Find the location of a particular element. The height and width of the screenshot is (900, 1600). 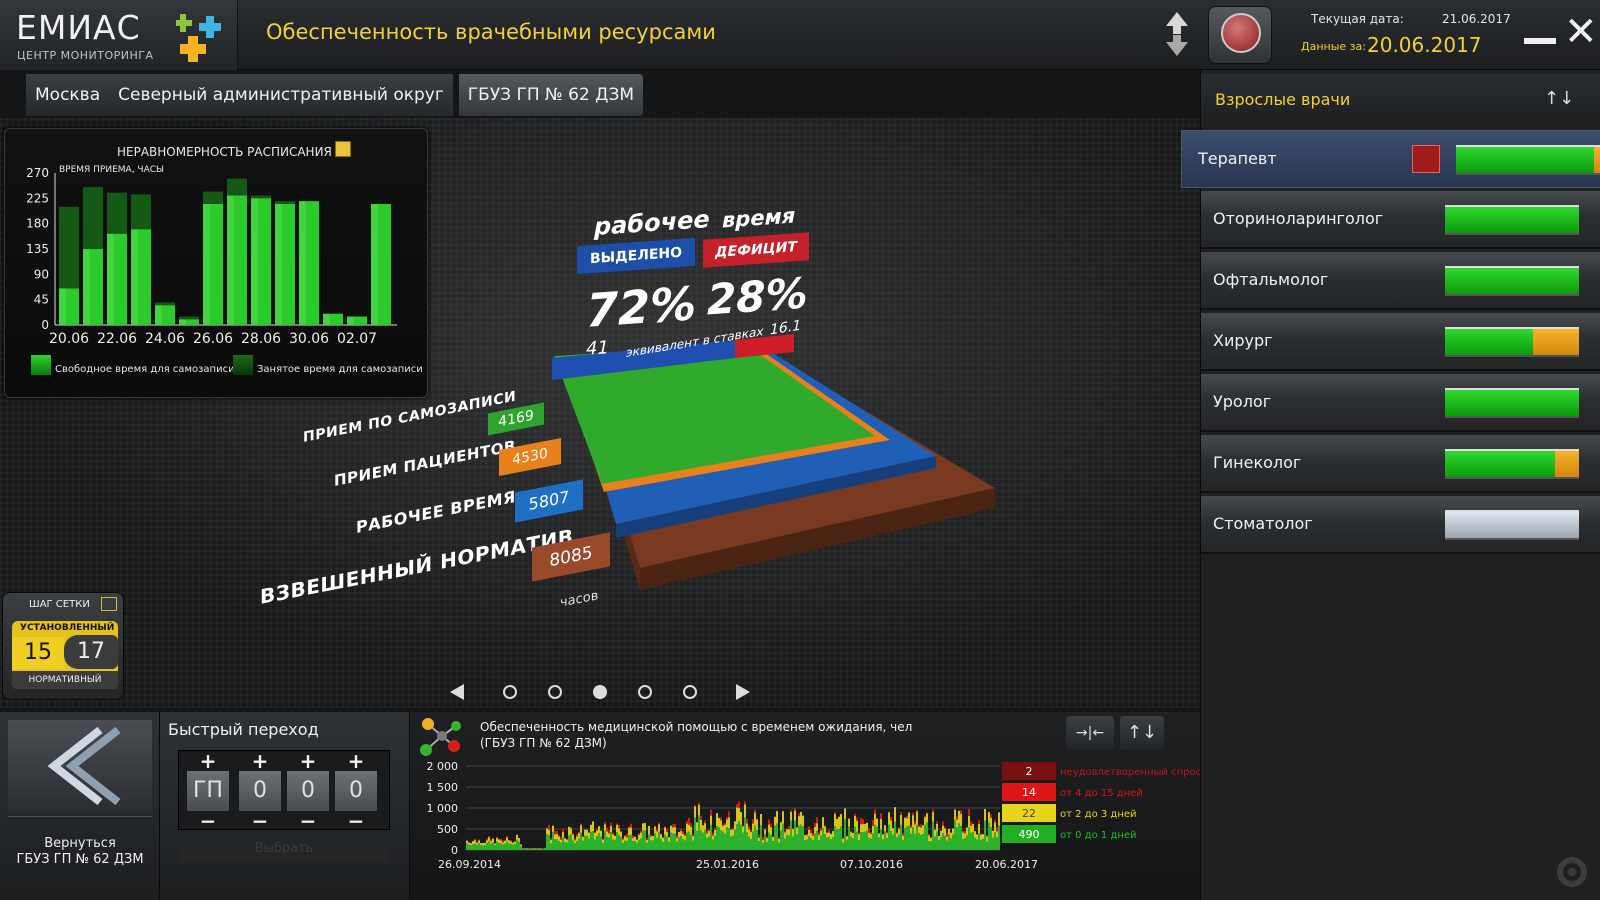

decrement-2-button: − is located at coordinates (260, 821).